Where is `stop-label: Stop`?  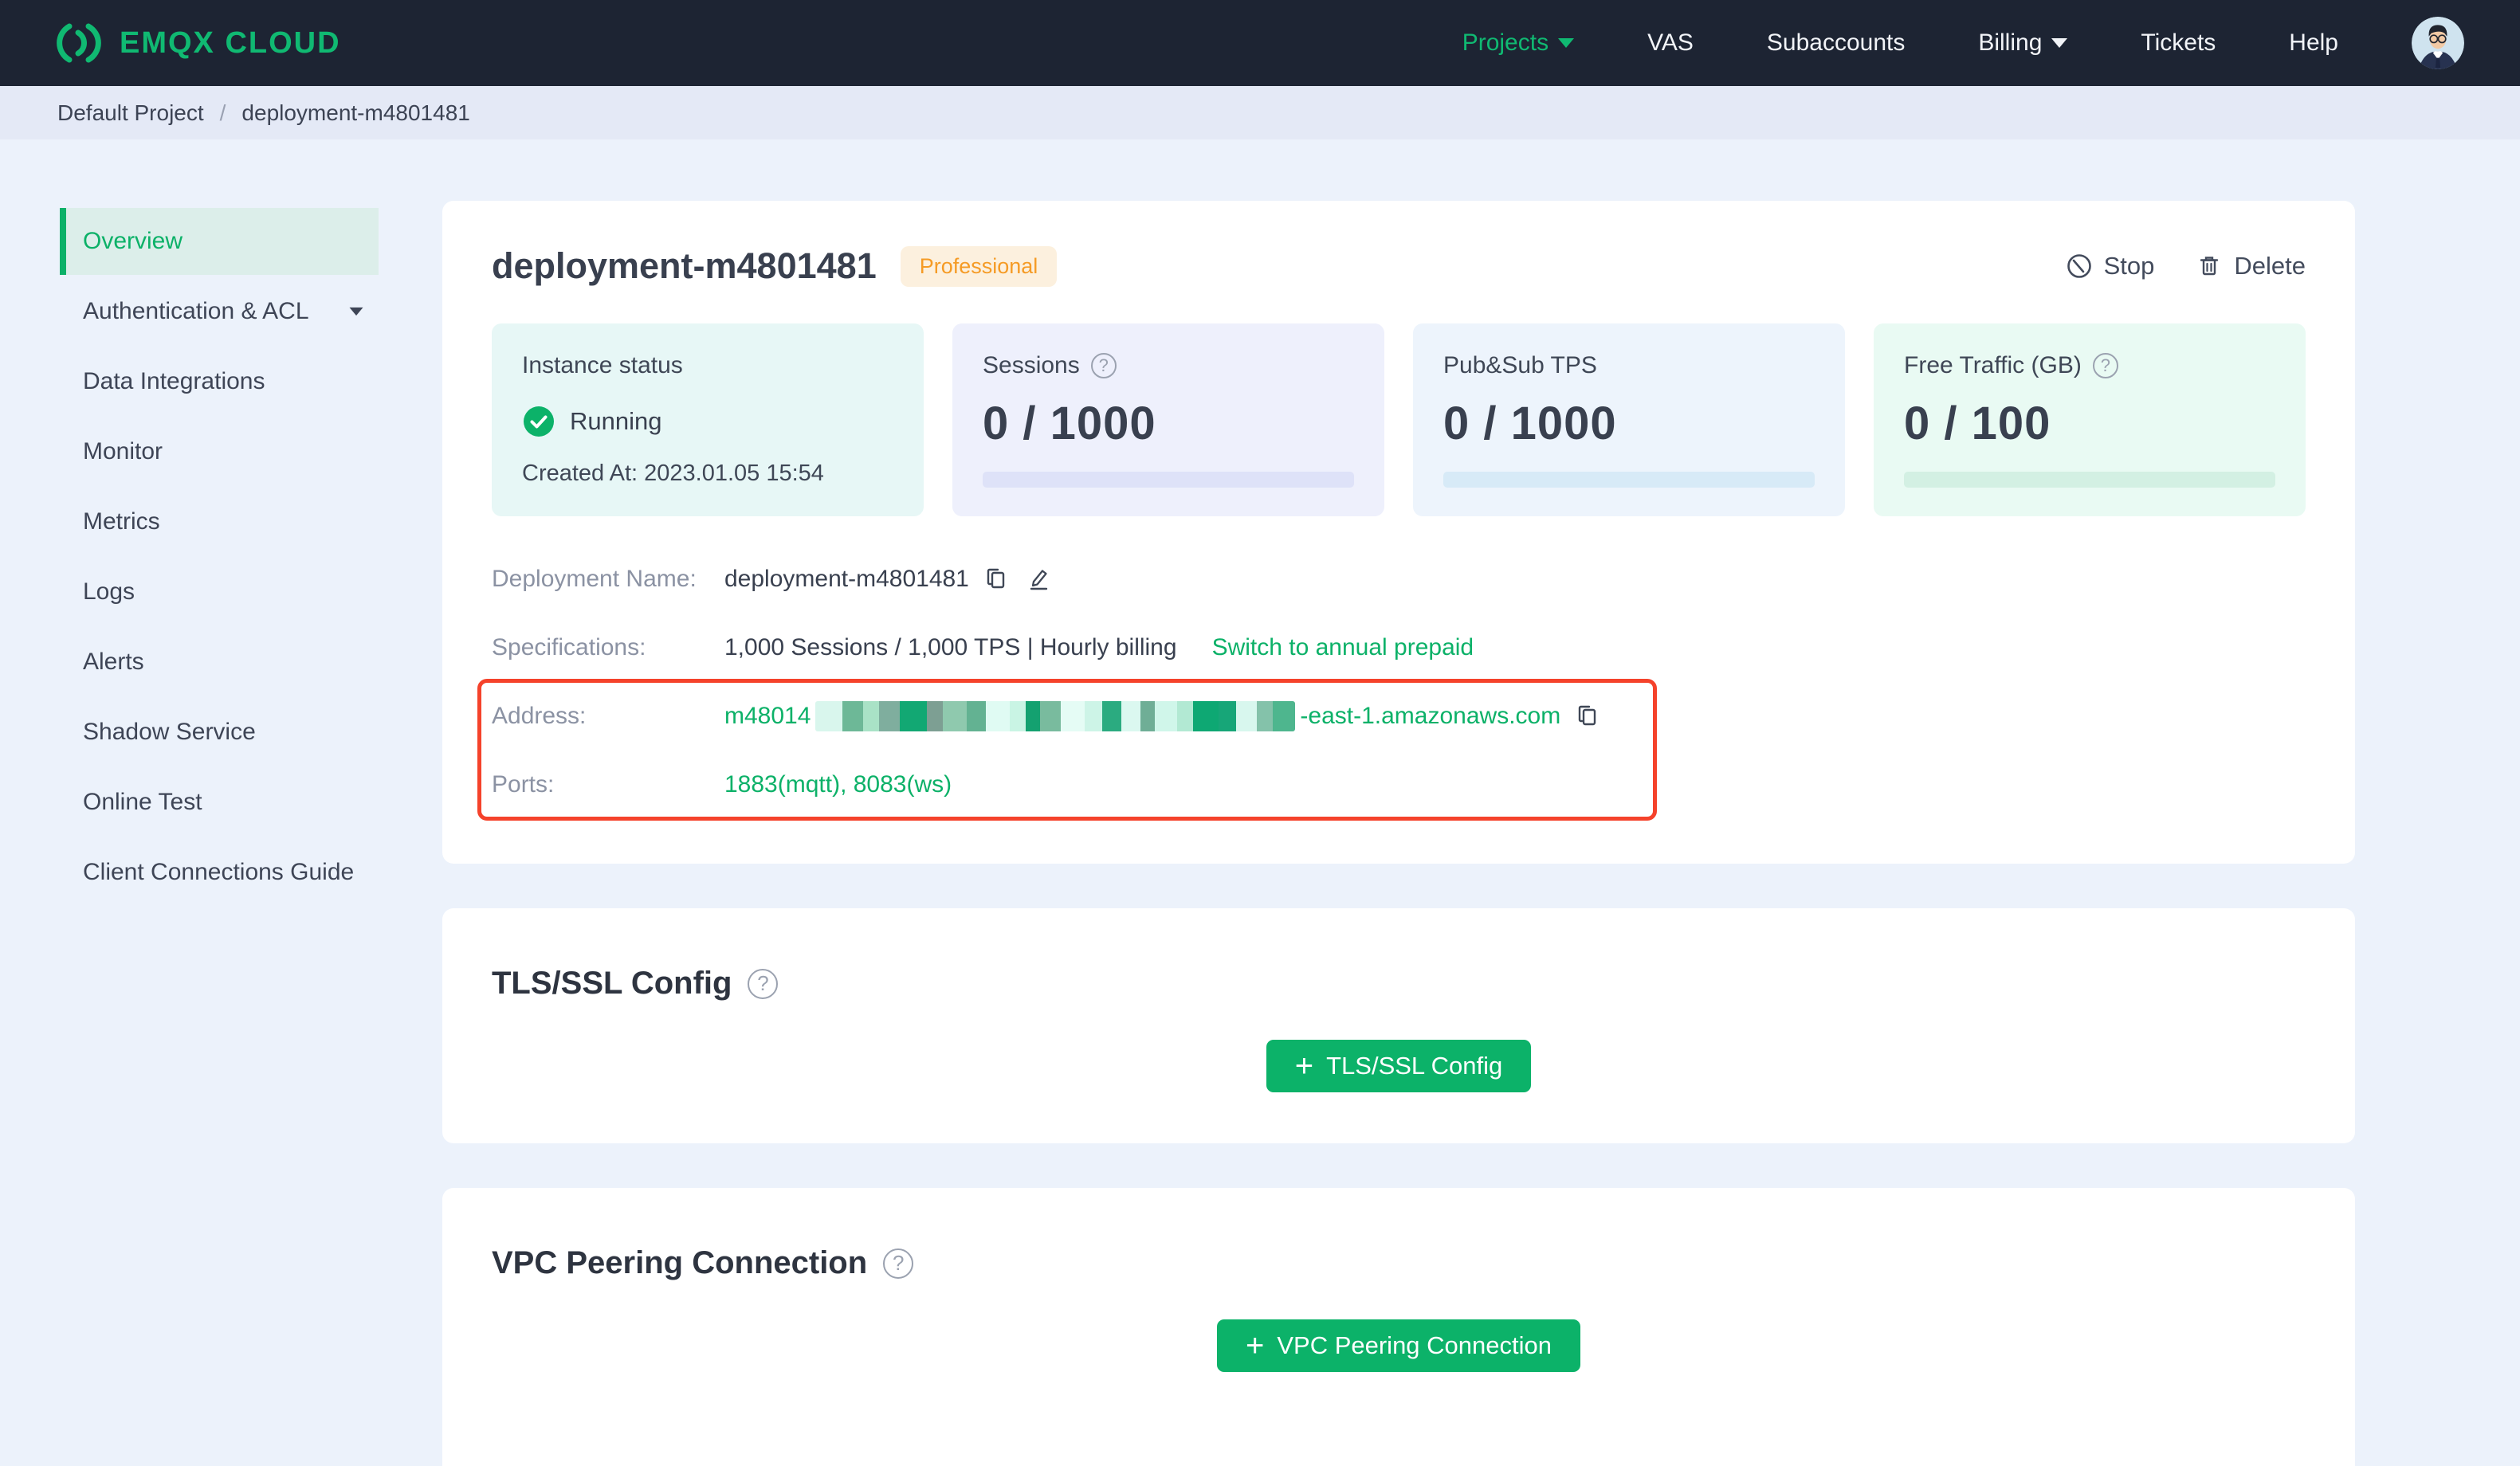 stop-label: Stop is located at coordinates (2129, 266).